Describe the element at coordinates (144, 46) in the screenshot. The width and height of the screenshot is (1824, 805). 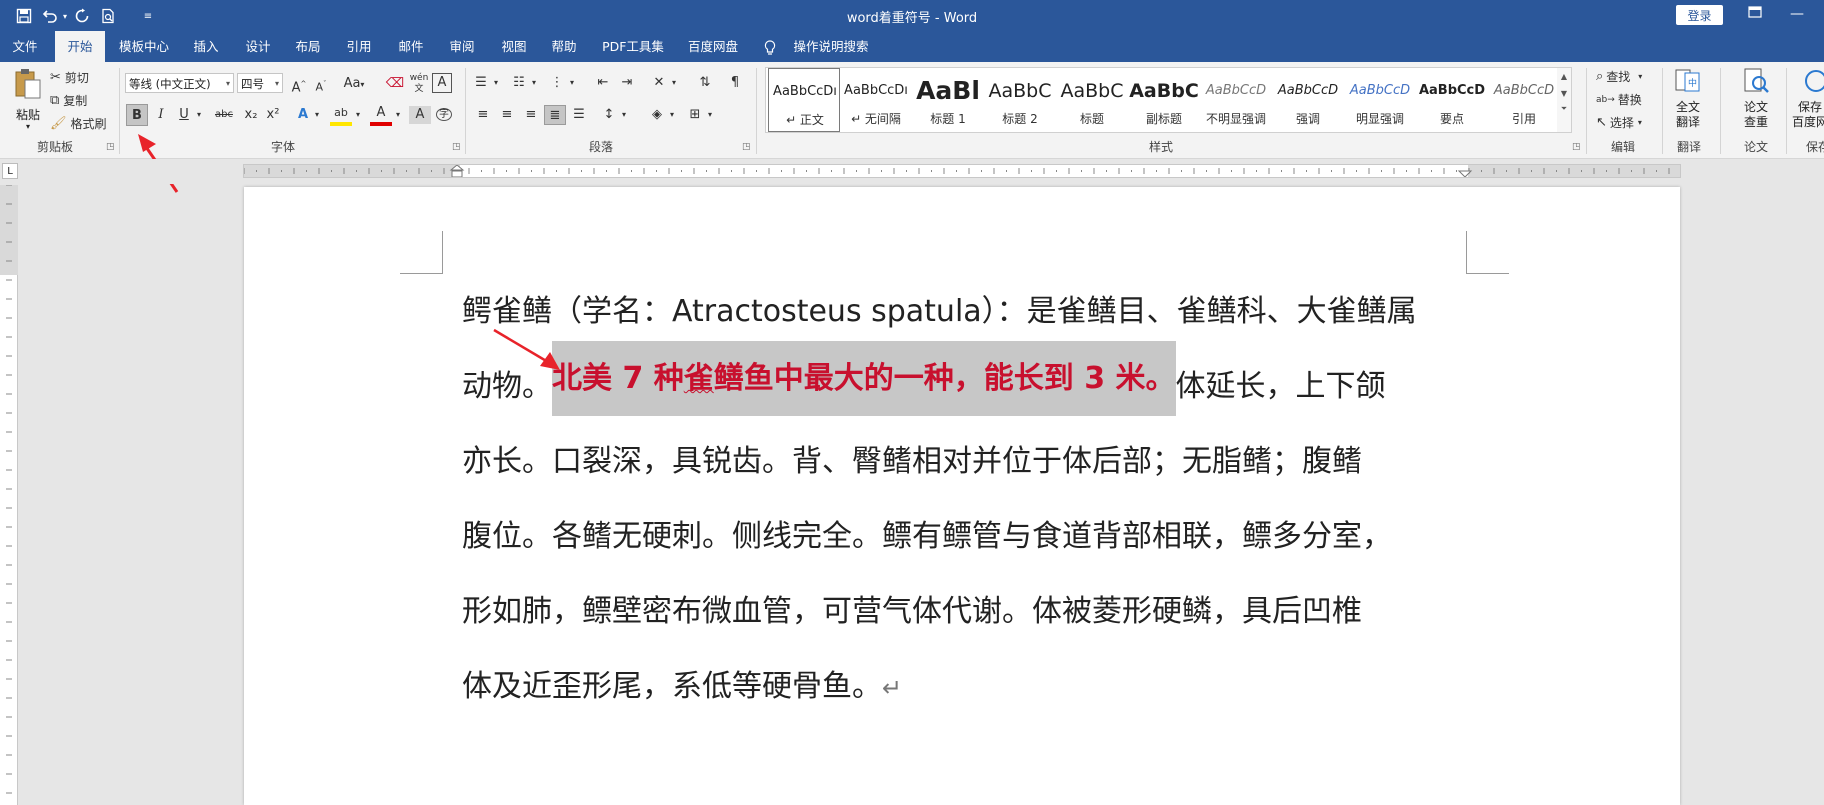
I see `tab-template-center: 模板中心` at that location.